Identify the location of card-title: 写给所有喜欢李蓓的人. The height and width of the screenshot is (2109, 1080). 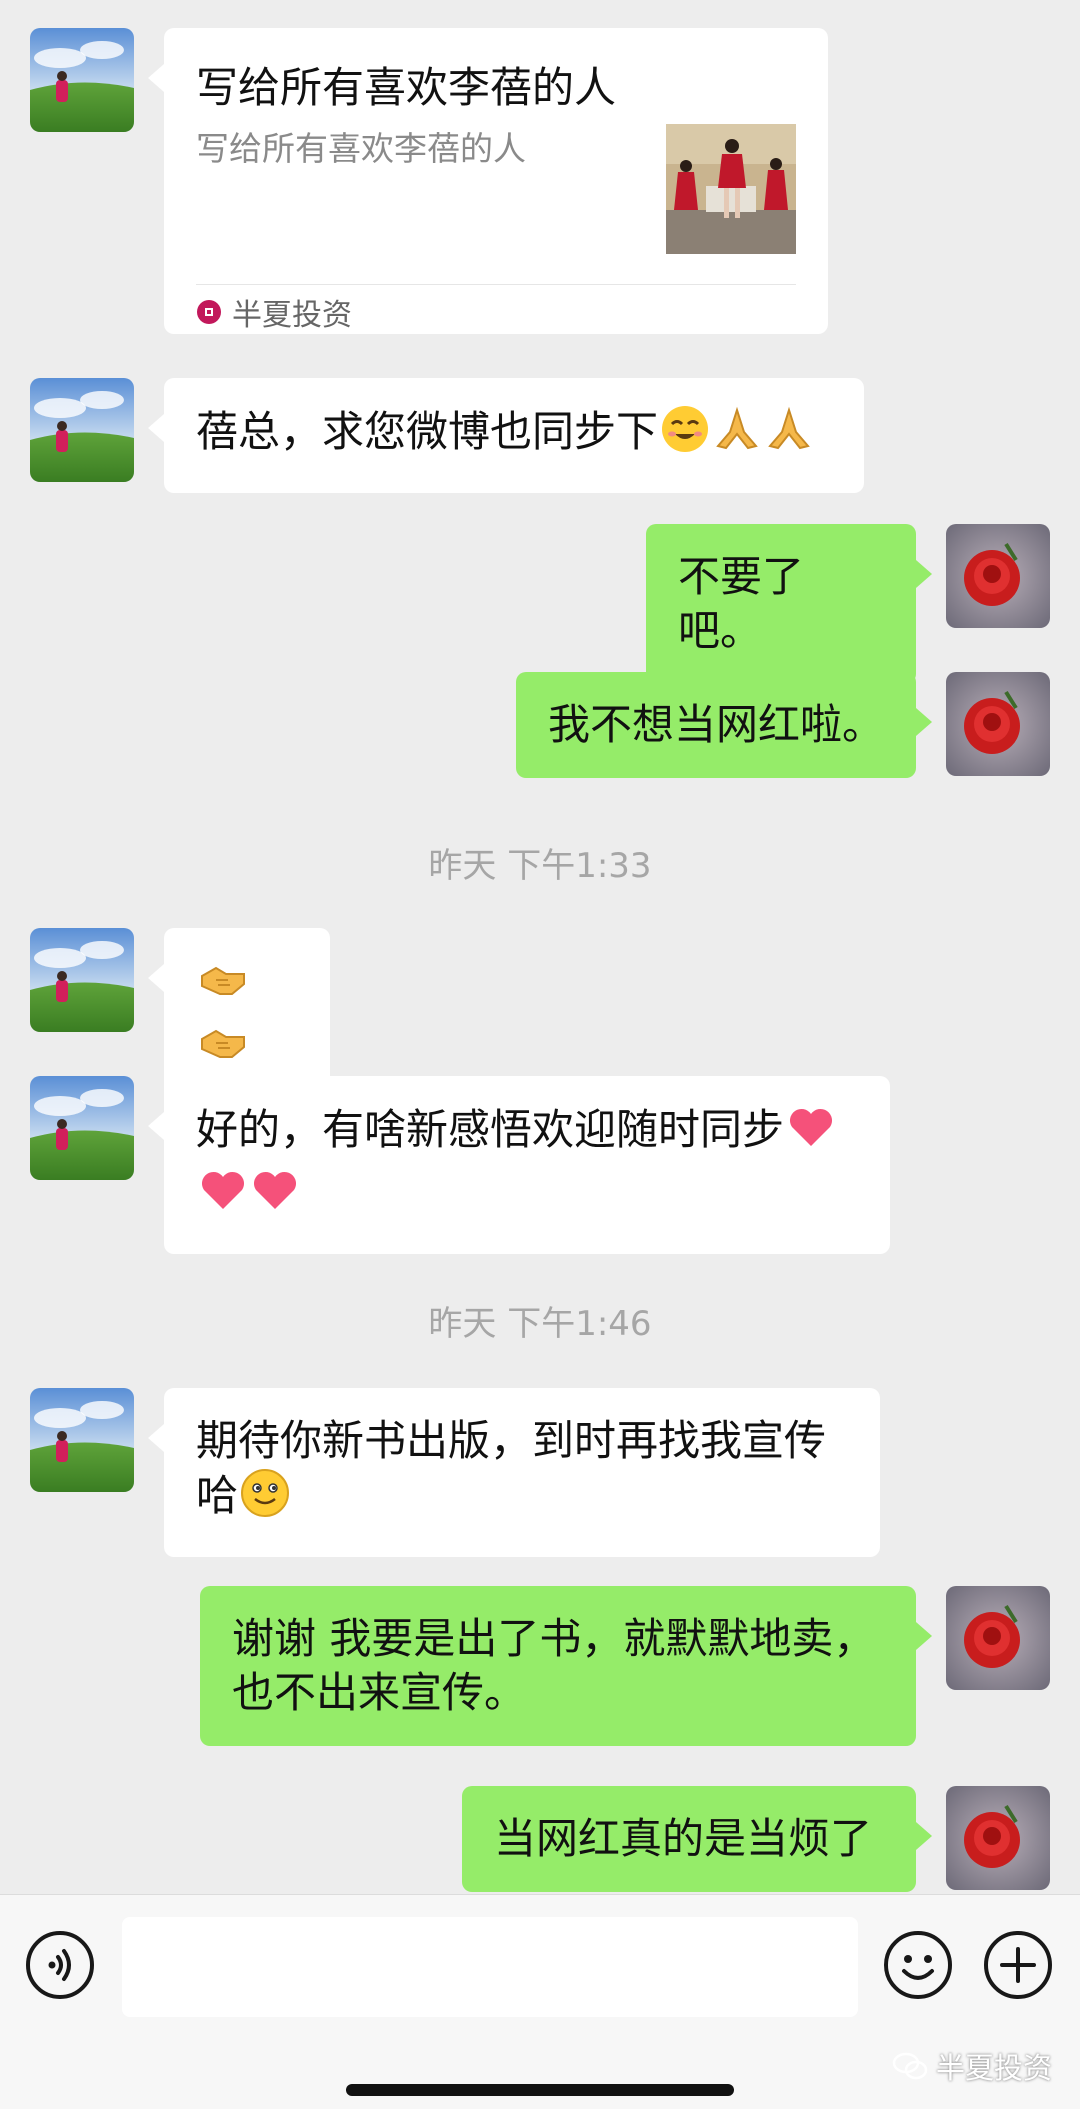
(406, 87).